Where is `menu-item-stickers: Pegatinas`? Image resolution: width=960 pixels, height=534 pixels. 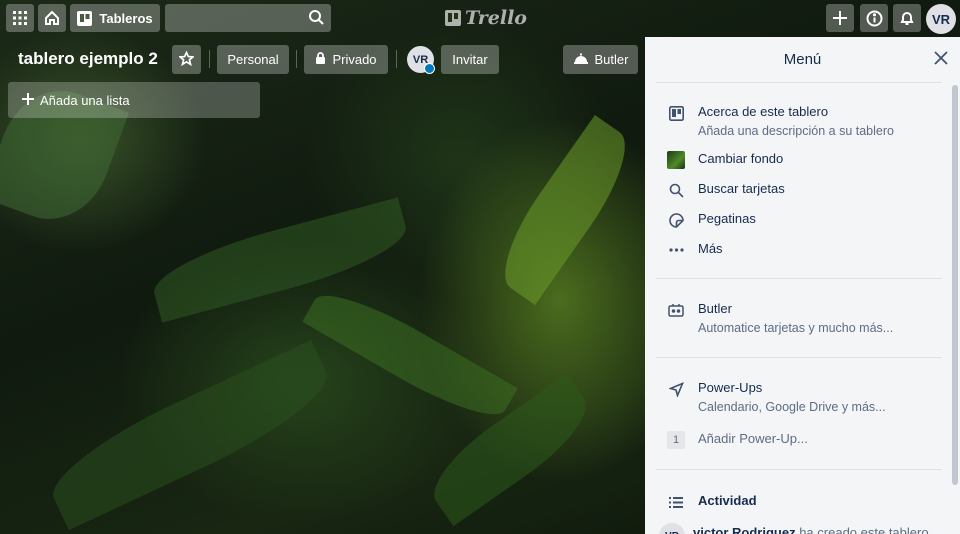 menu-item-stickers: Pegatinas is located at coordinates (711, 220).